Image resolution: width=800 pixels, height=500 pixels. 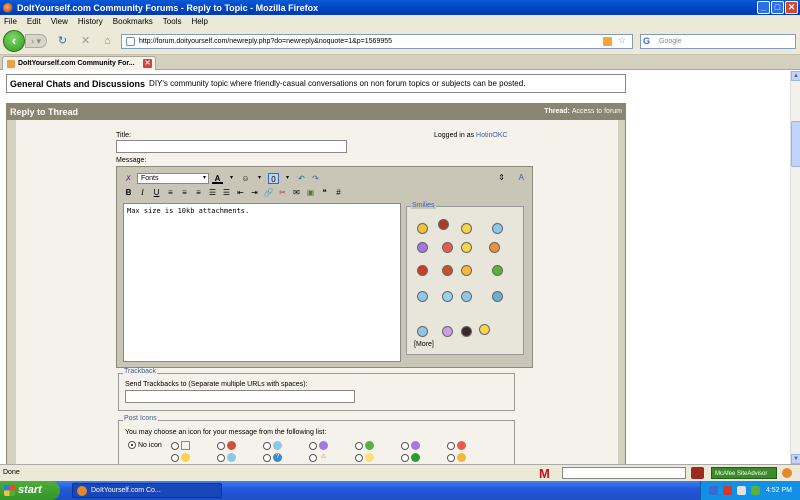 I want to click on scroll-down-icon: ▼, so click(x=795, y=459).